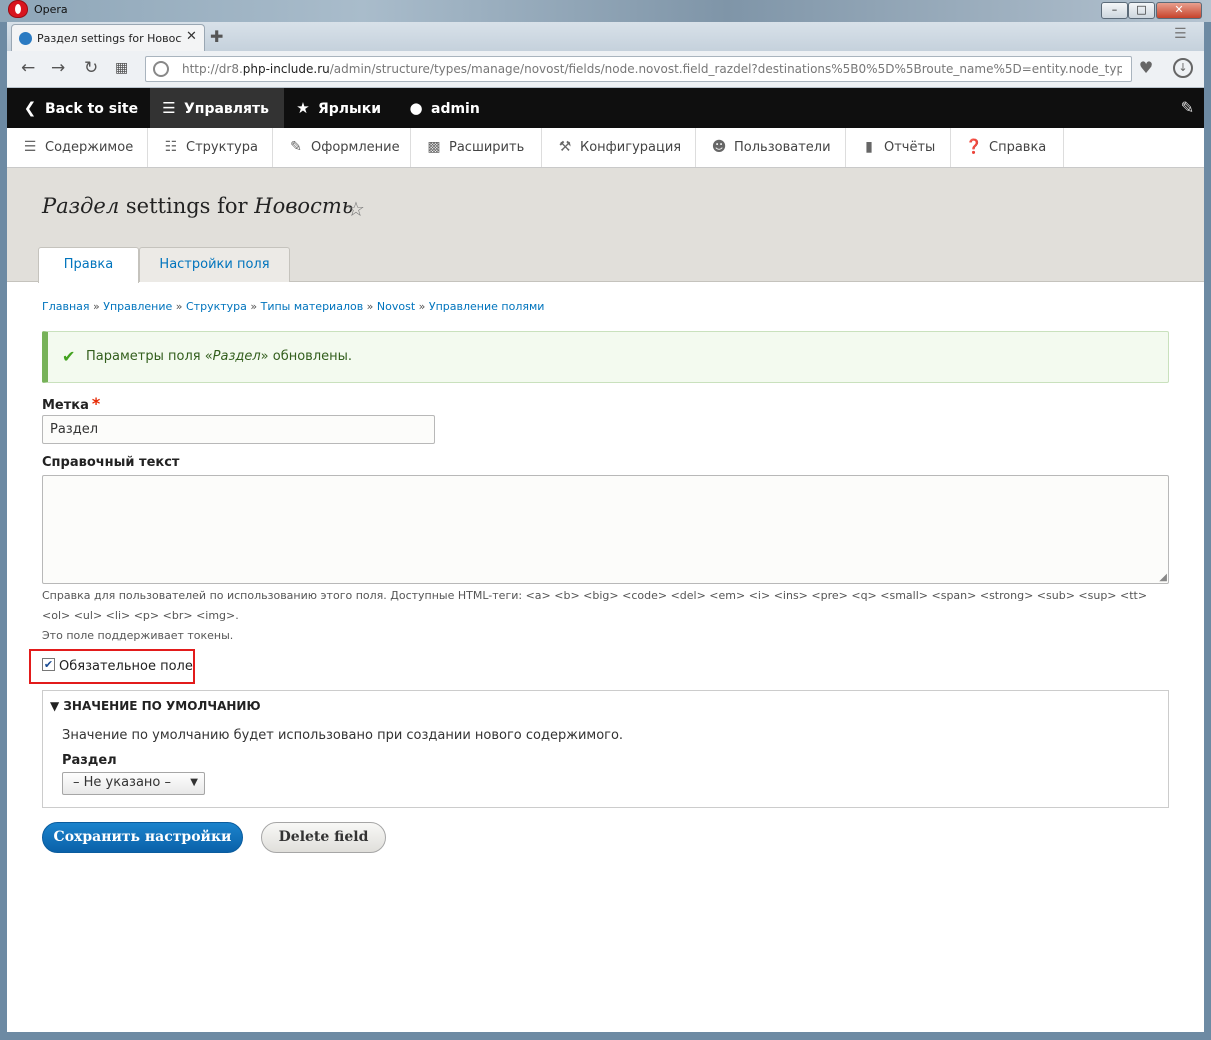 The image size is (1211, 1040). Describe the element at coordinates (58, 68) in the screenshot. I see `forward-arrow-icon: →` at that location.